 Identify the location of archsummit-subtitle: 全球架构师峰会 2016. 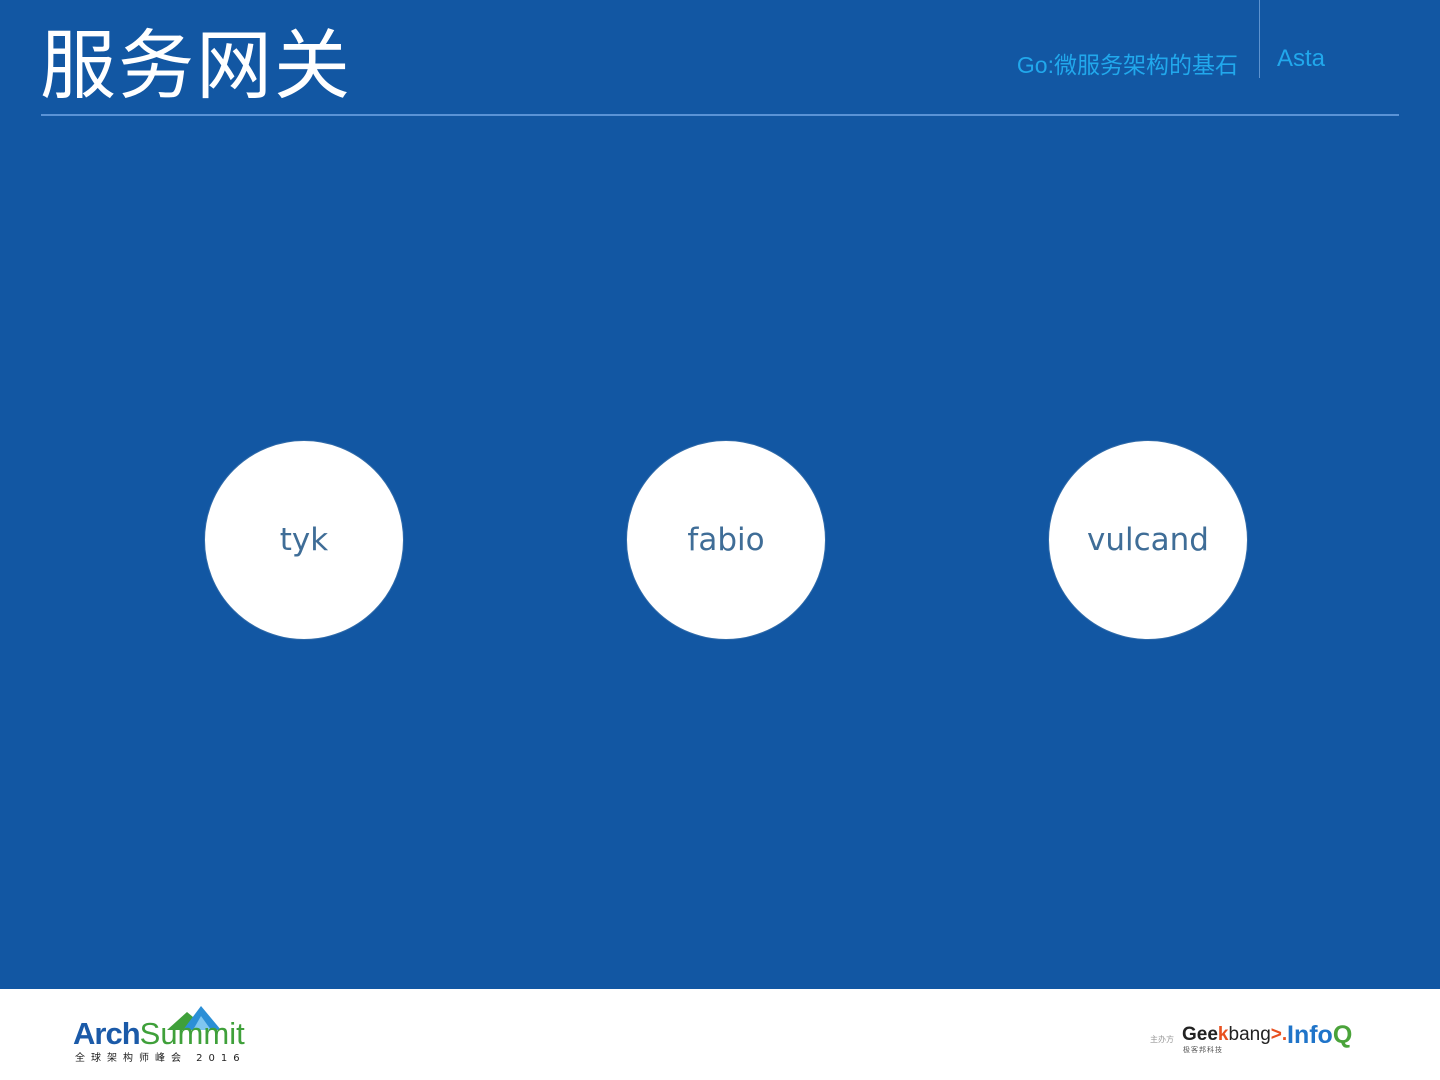
(160, 1058).